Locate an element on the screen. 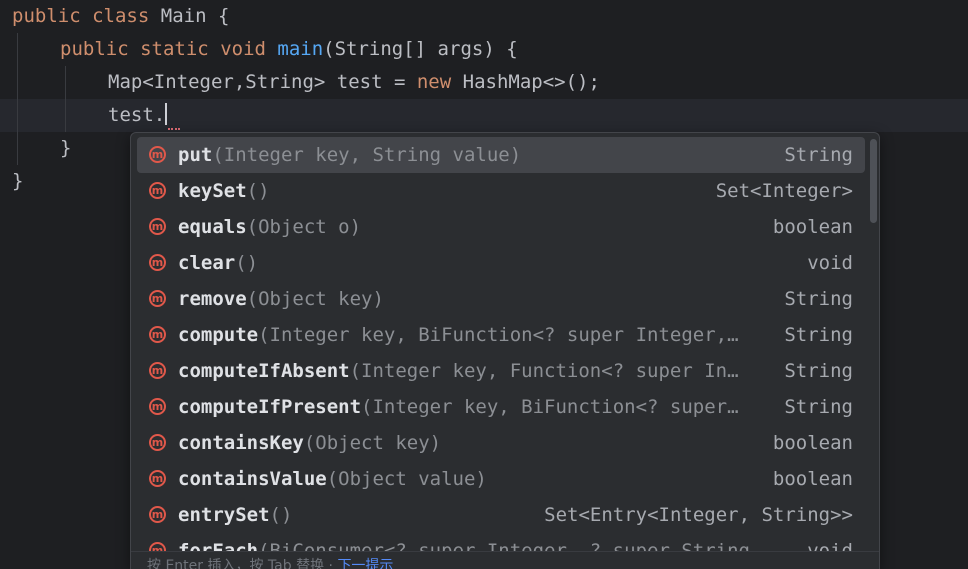  completion-item-name: computeIfAbsent is located at coordinates (264, 371).